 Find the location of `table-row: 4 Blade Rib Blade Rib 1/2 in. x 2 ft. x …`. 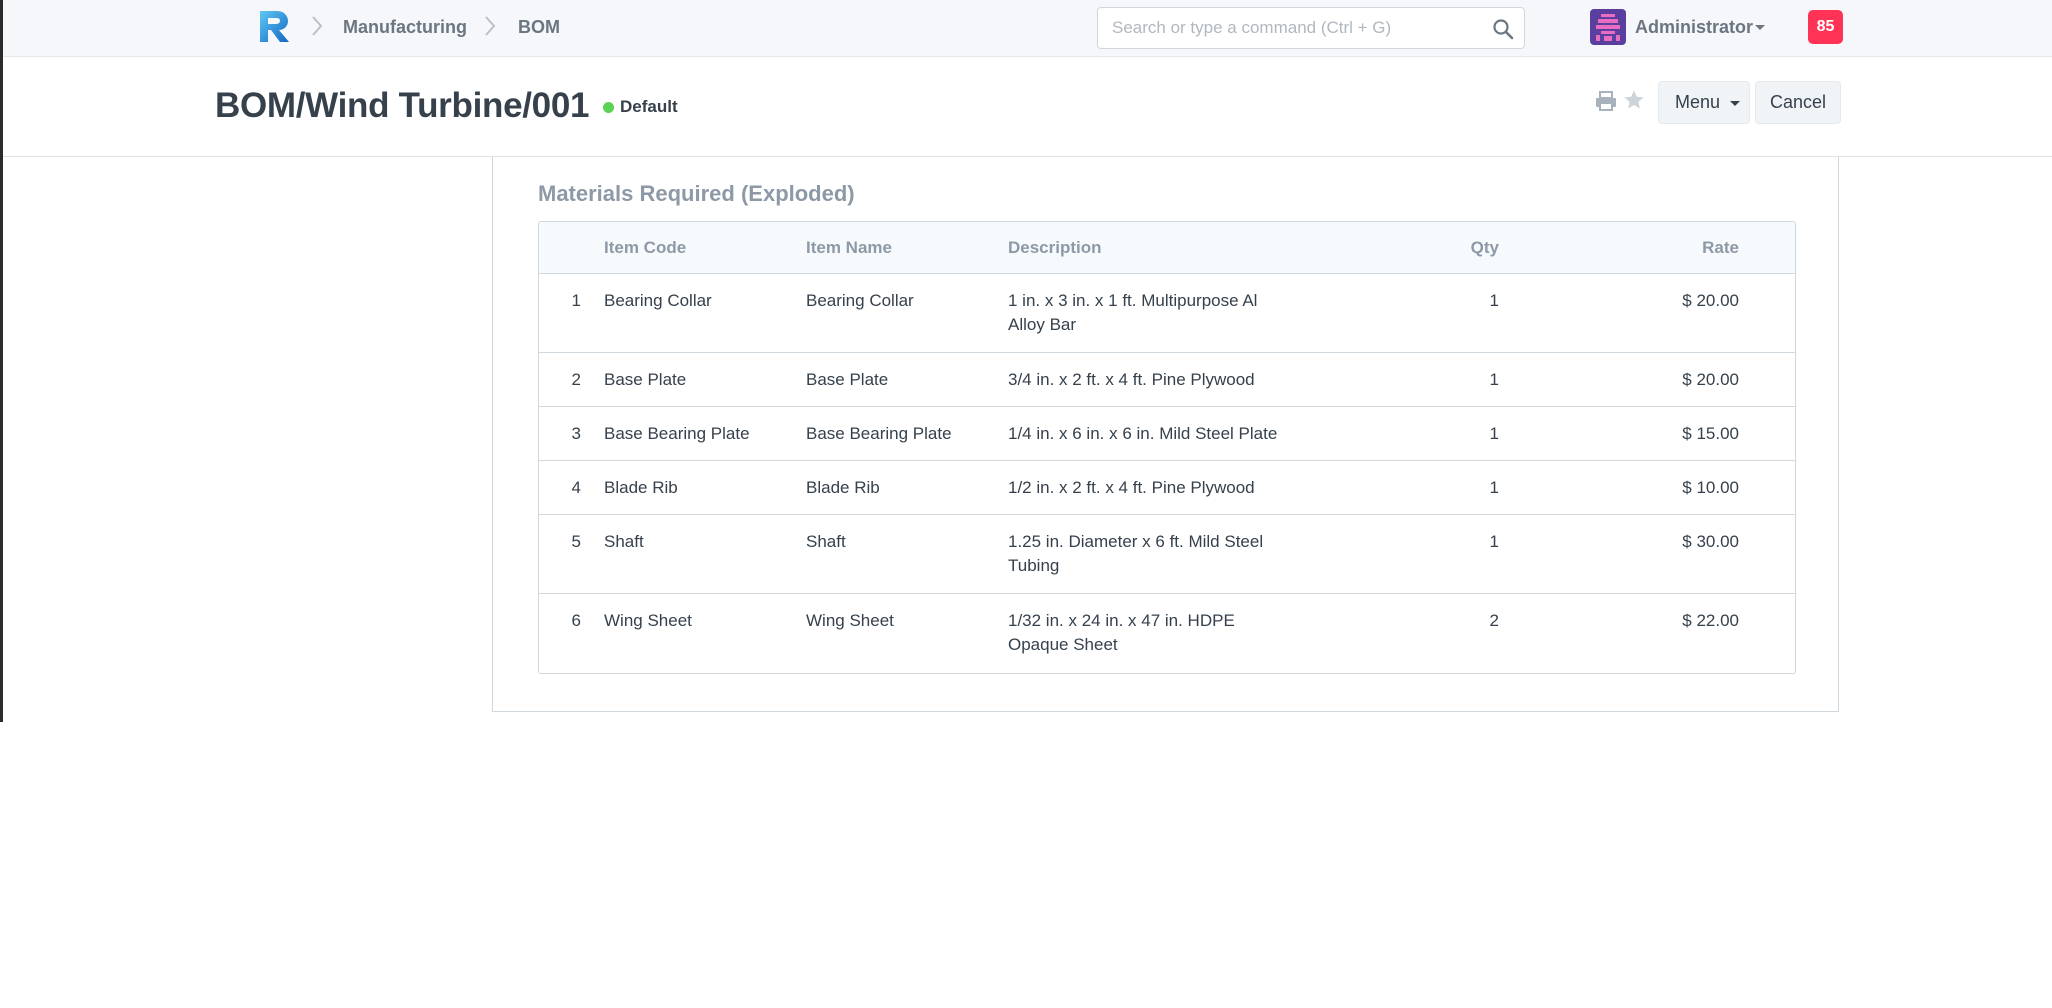

table-row: 4 Blade Rib Blade Rib 1/2 in. x 2 ft. x … is located at coordinates (1167, 488).